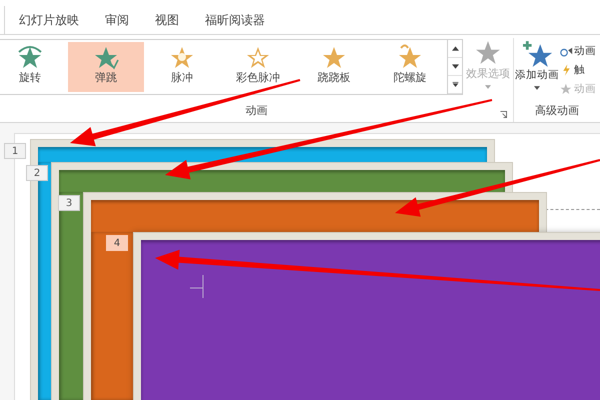  What do you see at coordinates (117, 243) in the screenshot?
I see `slide-number: 4` at bounding box center [117, 243].